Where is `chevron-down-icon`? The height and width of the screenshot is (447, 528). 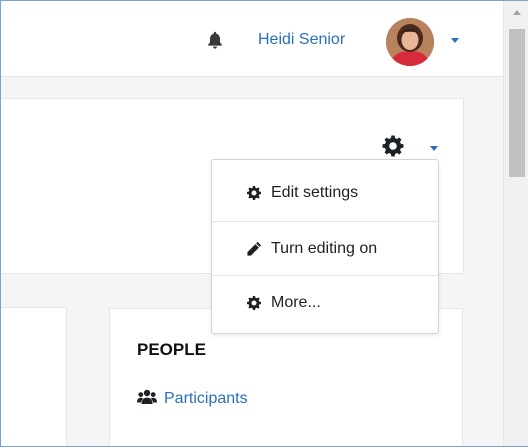
chevron-down-icon is located at coordinates (434, 148).